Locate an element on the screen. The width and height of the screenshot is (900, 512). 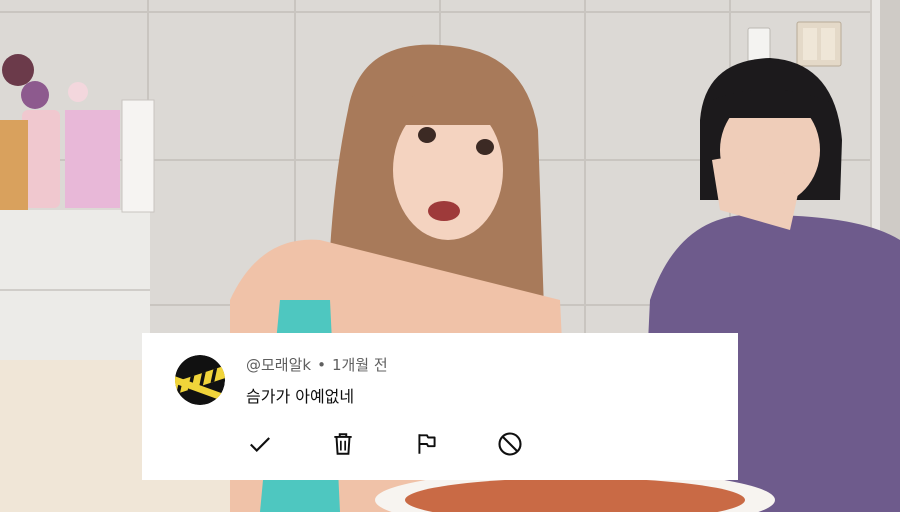
report-button is located at coordinates (427, 444).